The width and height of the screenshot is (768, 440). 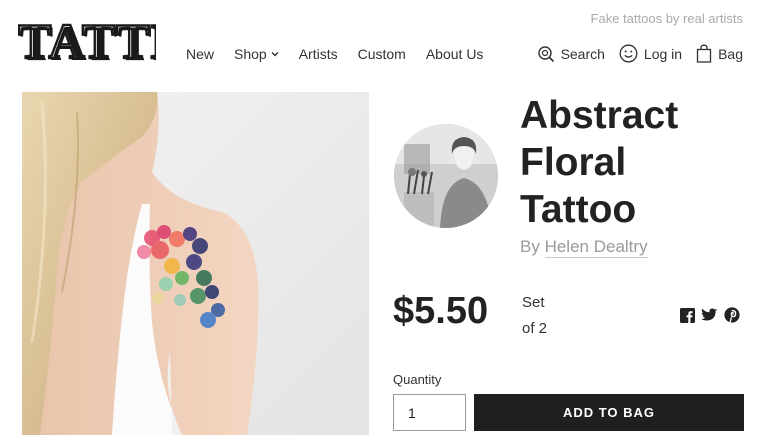 What do you see at coordinates (318, 54) in the screenshot?
I see `nav-artists: Artists` at bounding box center [318, 54].